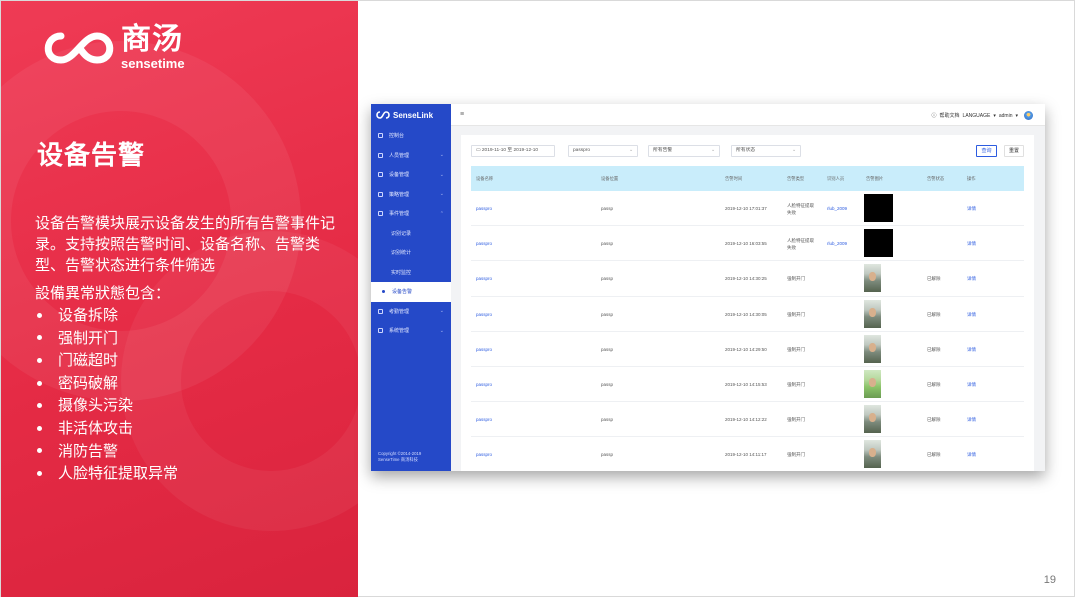  Describe the element at coordinates (411, 136) in the screenshot. I see `sidebar-item-dashboard: 控制台` at that location.